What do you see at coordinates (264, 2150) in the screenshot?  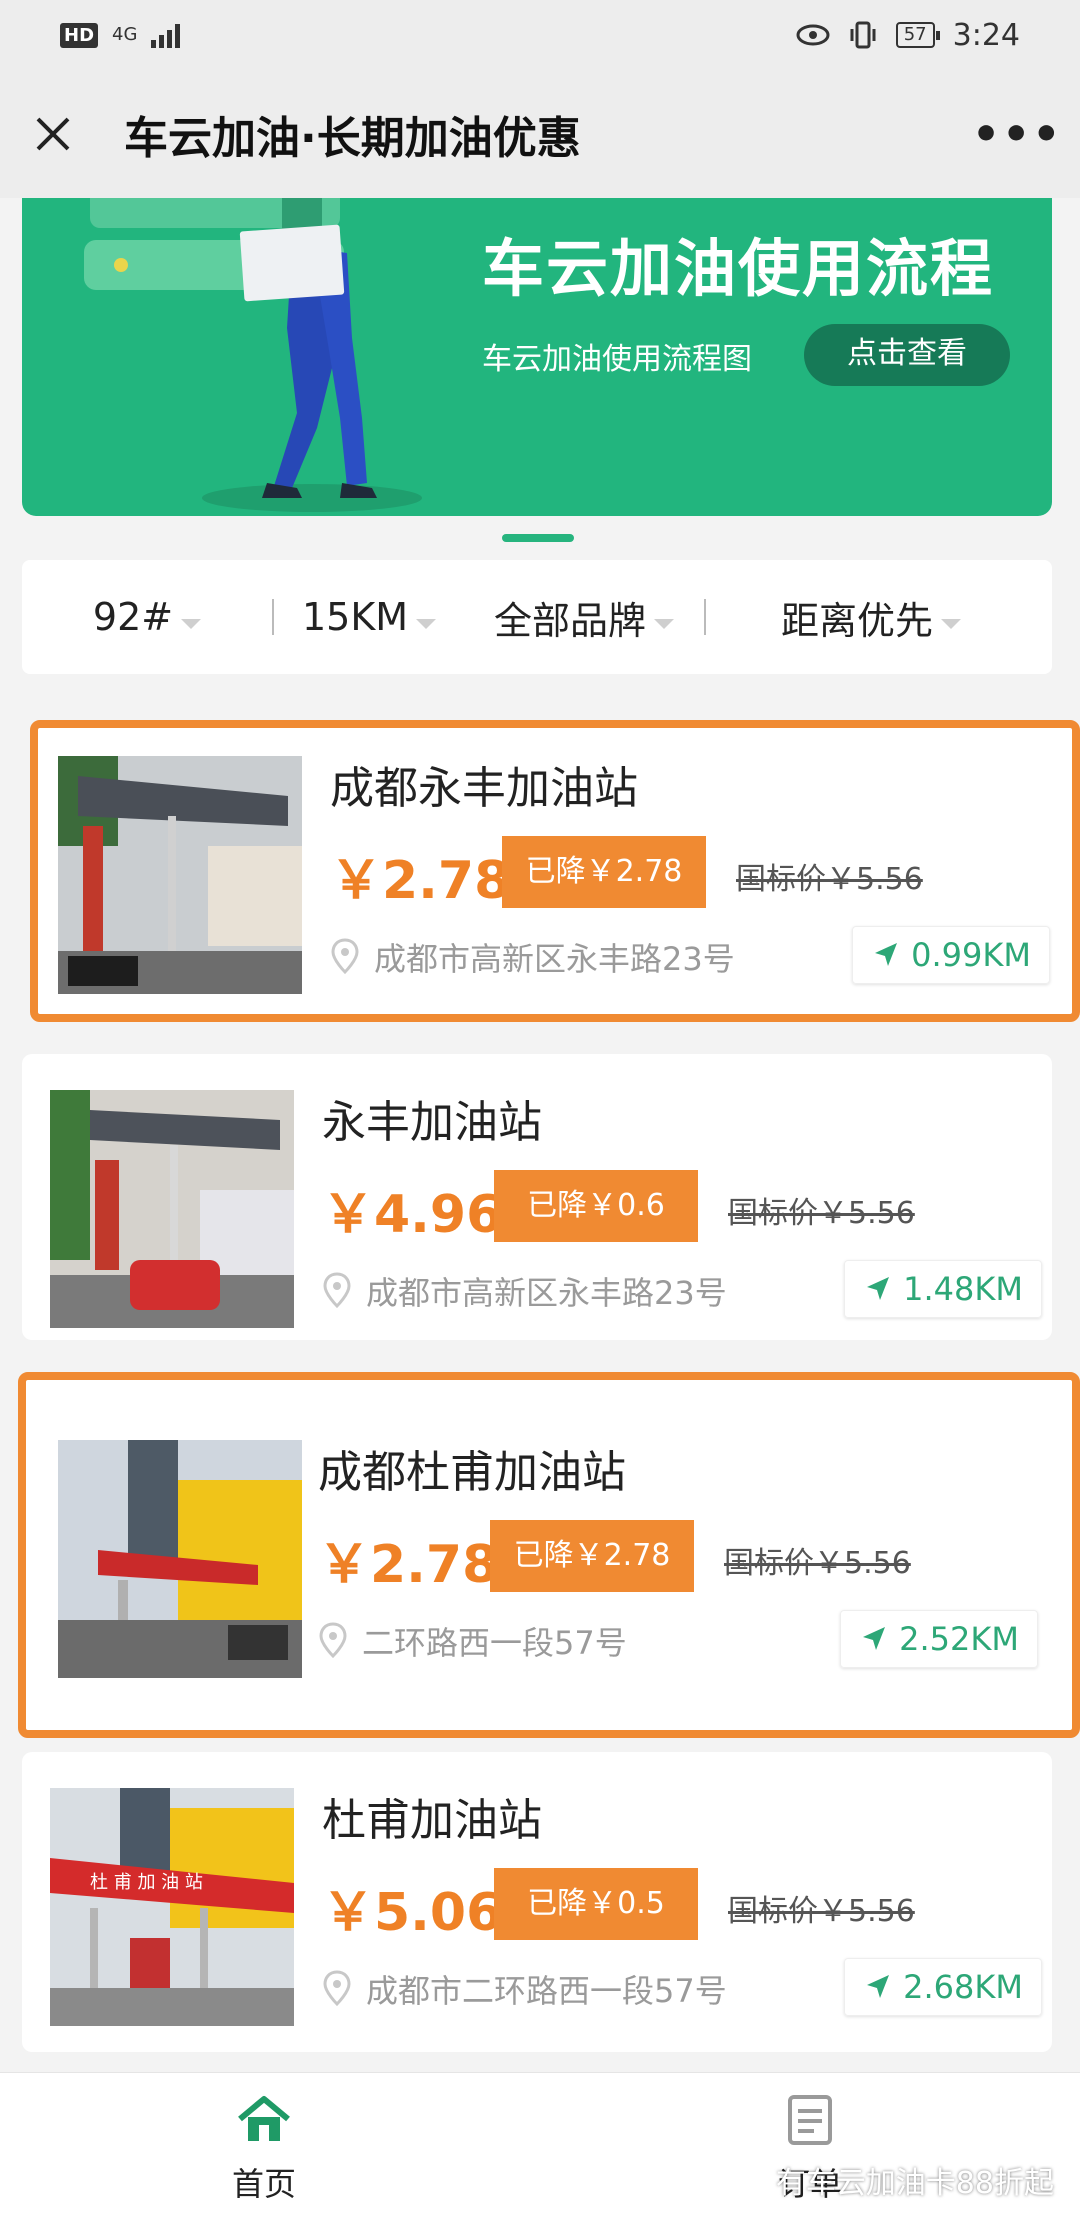 I see `tab-home: 首页` at bounding box center [264, 2150].